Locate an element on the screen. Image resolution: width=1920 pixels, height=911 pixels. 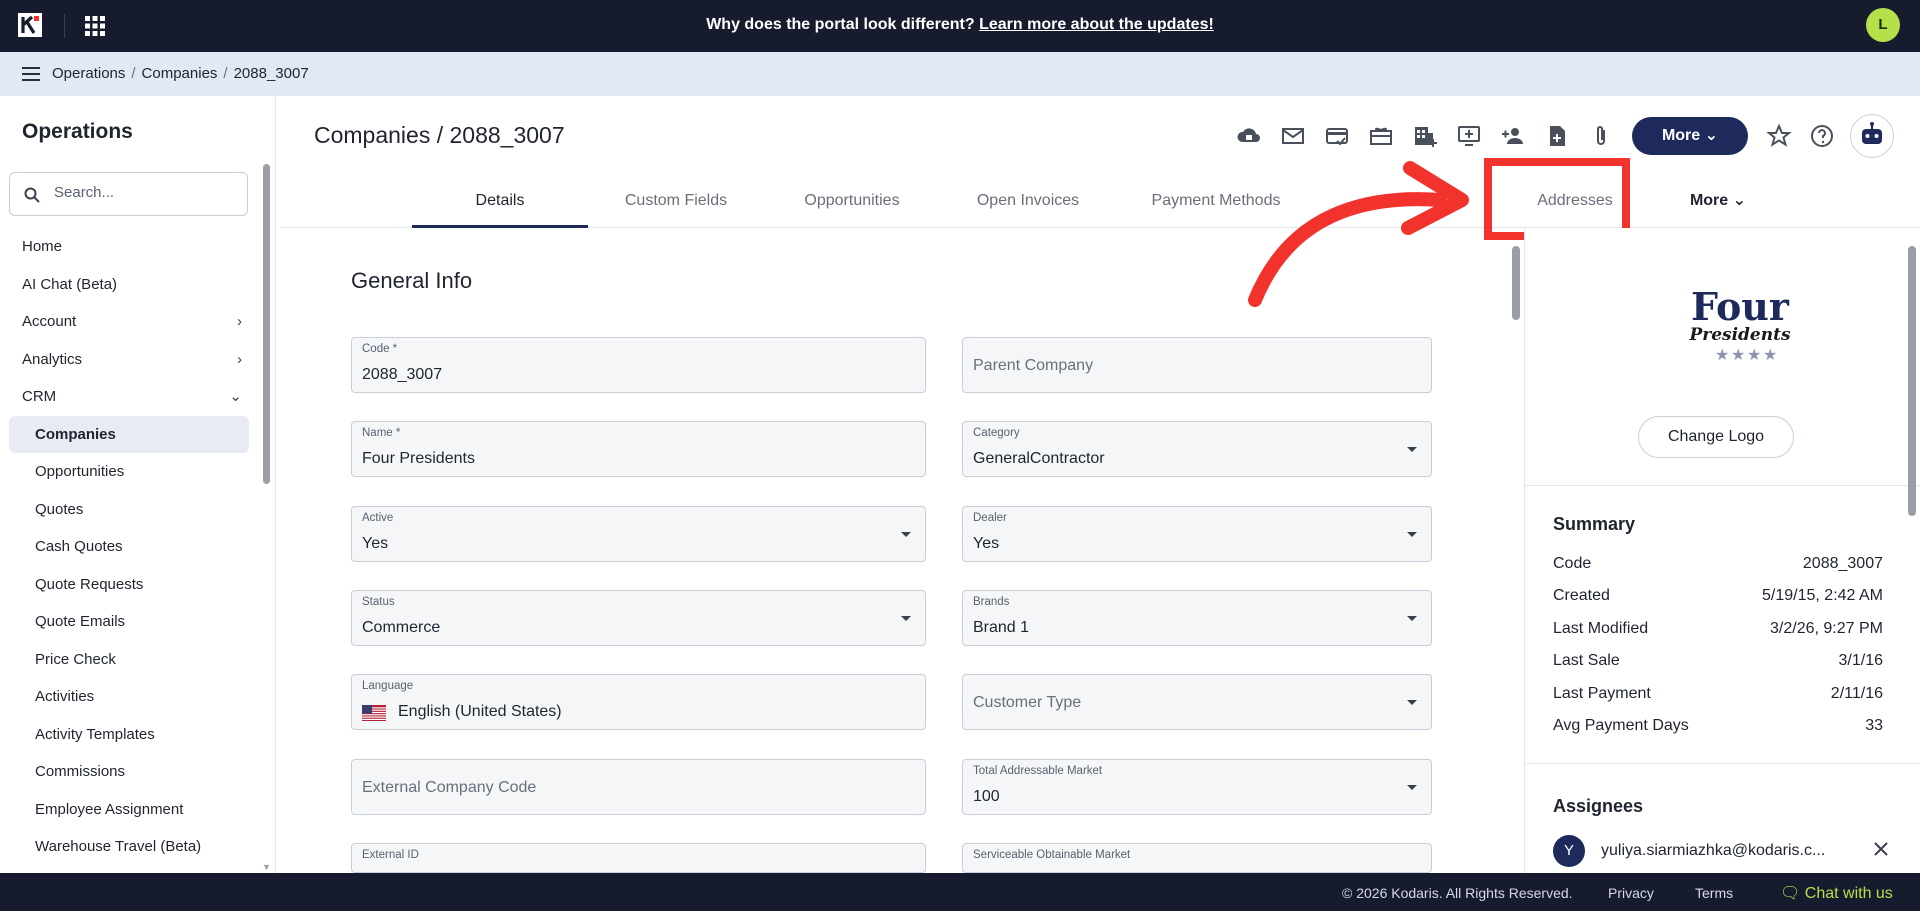
sidebar-item-price-check: Price Check is located at coordinates (129, 660).